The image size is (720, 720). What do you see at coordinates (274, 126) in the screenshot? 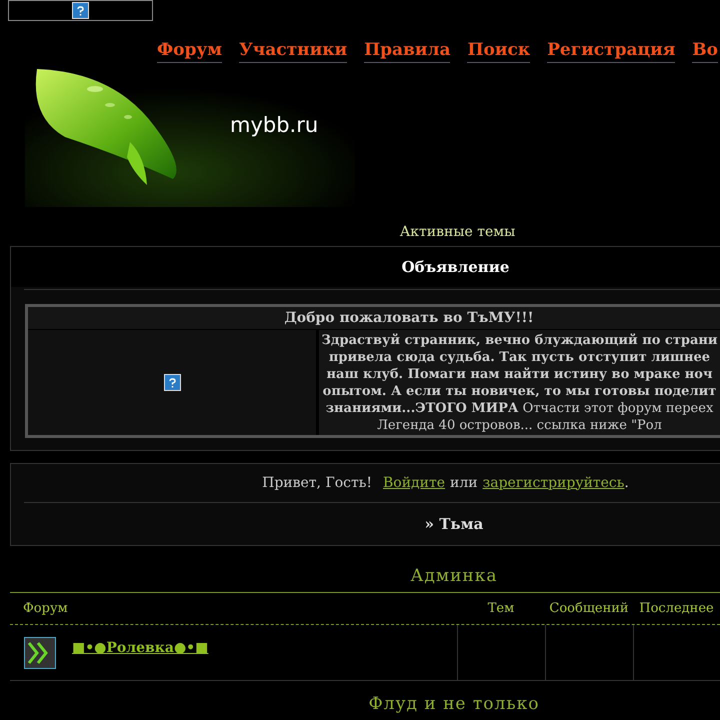
I see `logo: mybb.ru` at bounding box center [274, 126].